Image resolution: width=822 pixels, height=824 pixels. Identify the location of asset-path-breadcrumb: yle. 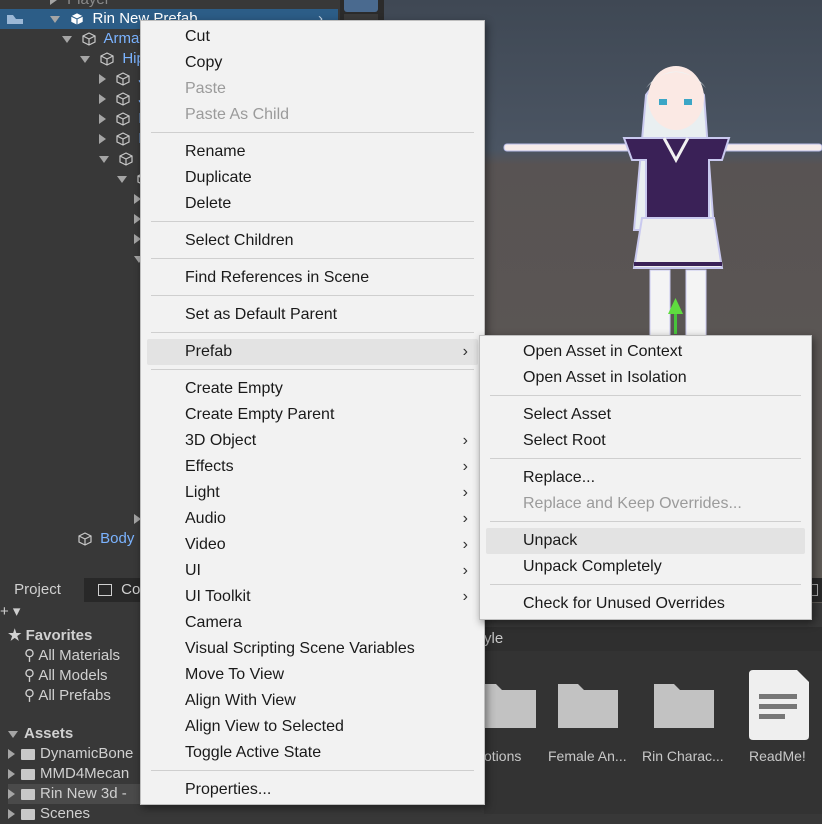
(653, 639).